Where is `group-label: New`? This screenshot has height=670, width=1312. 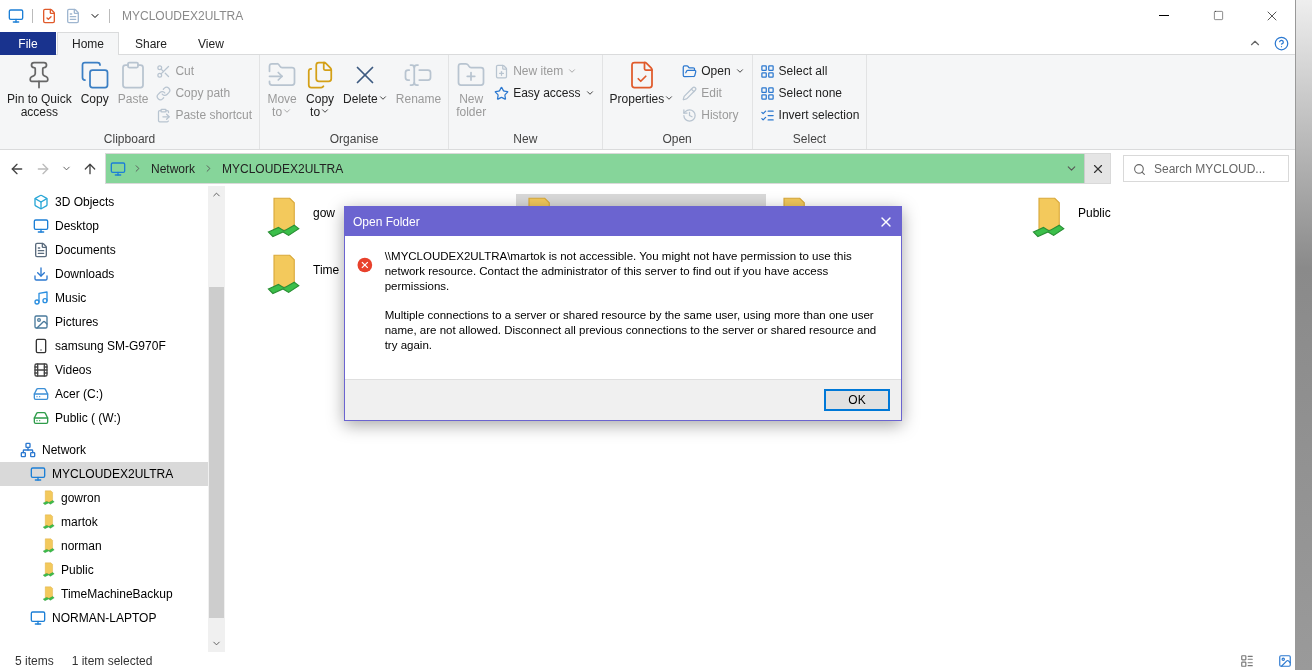
group-label: New is located at coordinates (525, 140).